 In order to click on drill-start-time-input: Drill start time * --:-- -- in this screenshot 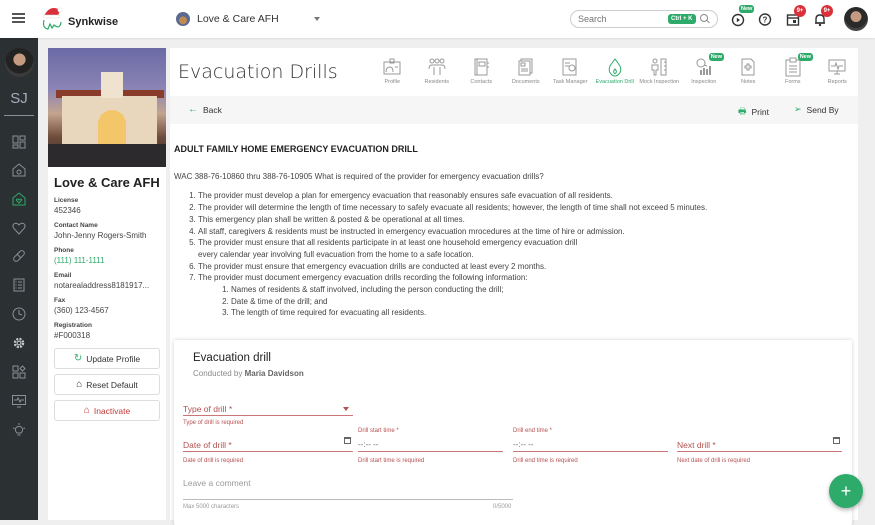, I will do `click(430, 440)`.